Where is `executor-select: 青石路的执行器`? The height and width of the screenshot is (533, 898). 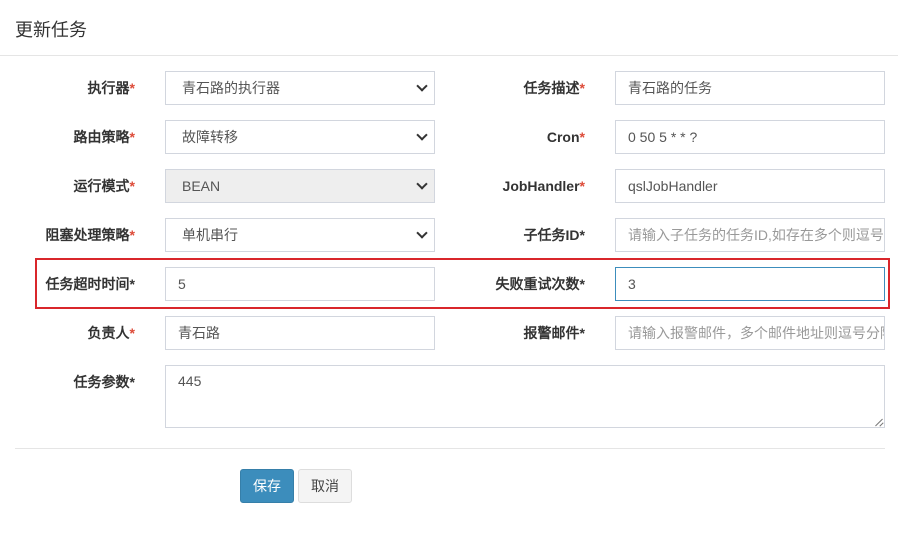
executor-select: 青石路的执行器 is located at coordinates (300, 88).